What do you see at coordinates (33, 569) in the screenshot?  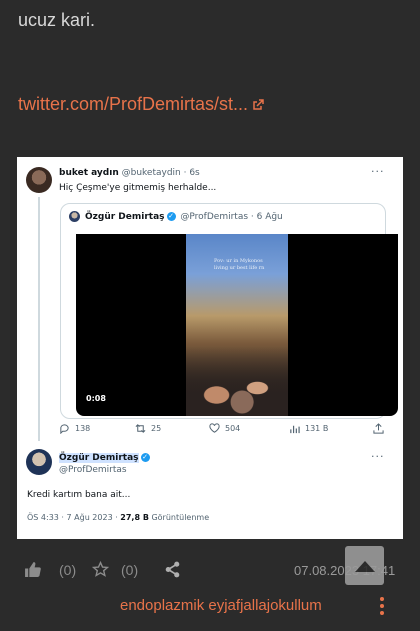 I see `thumbs-up-icon` at bounding box center [33, 569].